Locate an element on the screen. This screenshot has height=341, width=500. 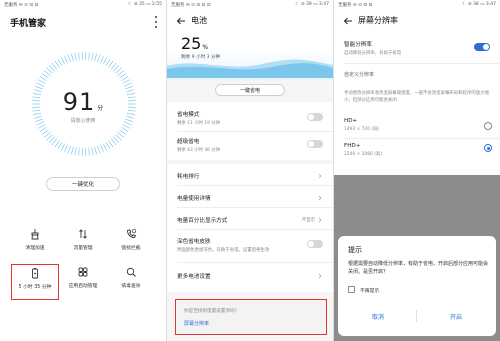
row-title: 省电模式 is located at coordinates (188, 115).